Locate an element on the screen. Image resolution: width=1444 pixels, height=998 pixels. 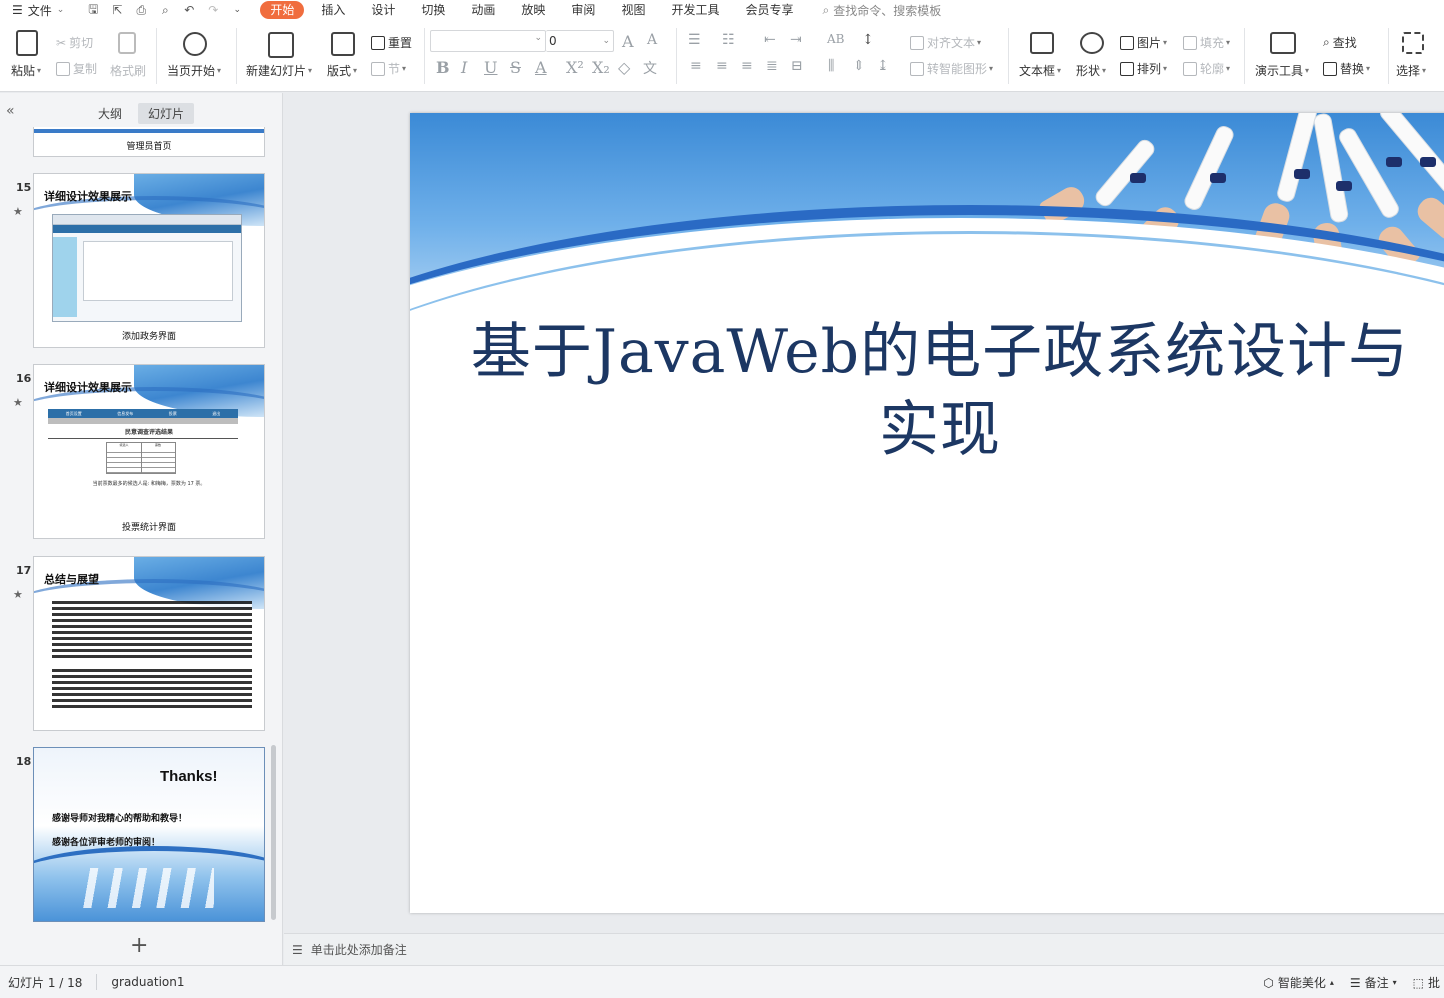
vertical-spacing-icon: ↨ is located at coordinates (883, 66).